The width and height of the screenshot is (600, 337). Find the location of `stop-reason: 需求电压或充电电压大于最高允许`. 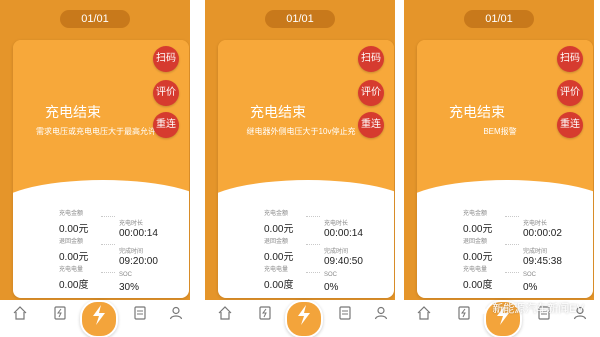

stop-reason: 需求电压或充电电压大于最高允许 is located at coordinates (96, 131).